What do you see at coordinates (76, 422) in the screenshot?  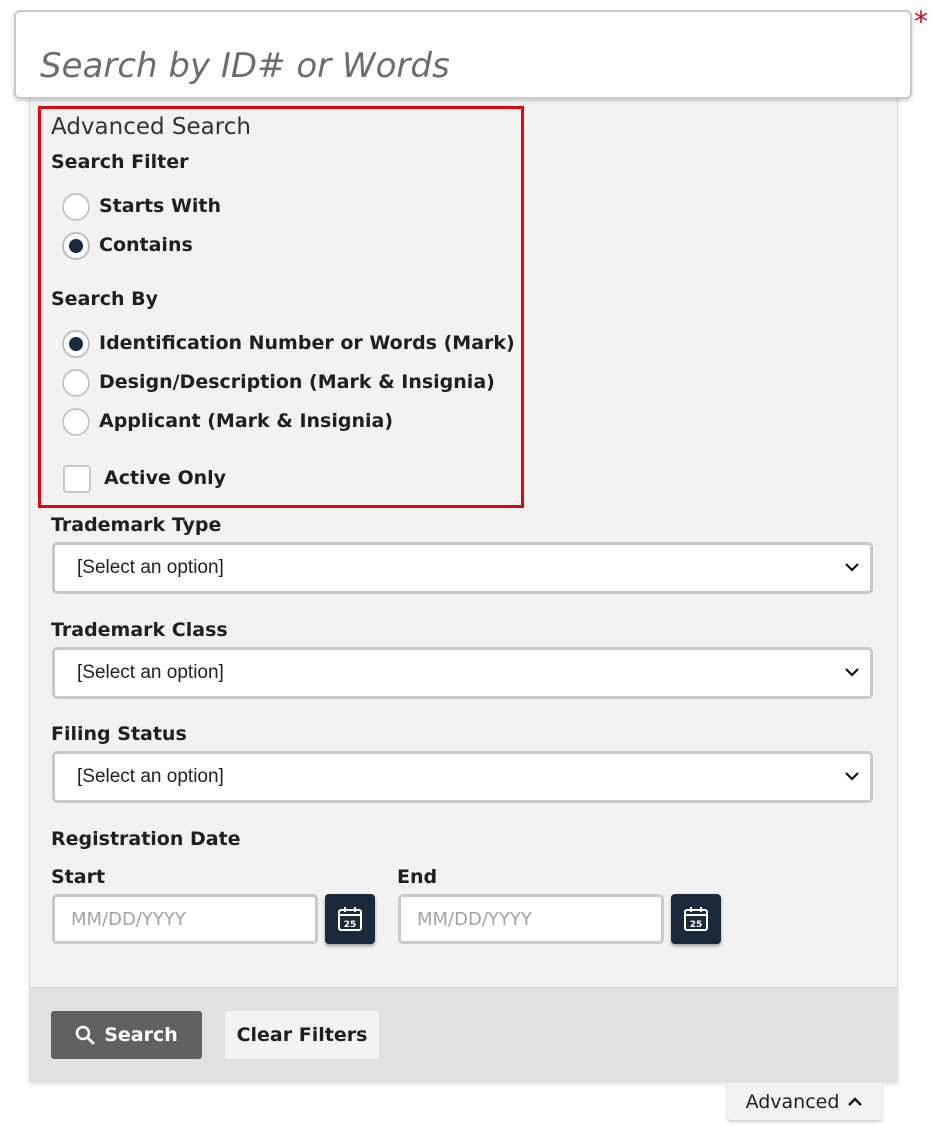 I see `radio-applicant` at bounding box center [76, 422].